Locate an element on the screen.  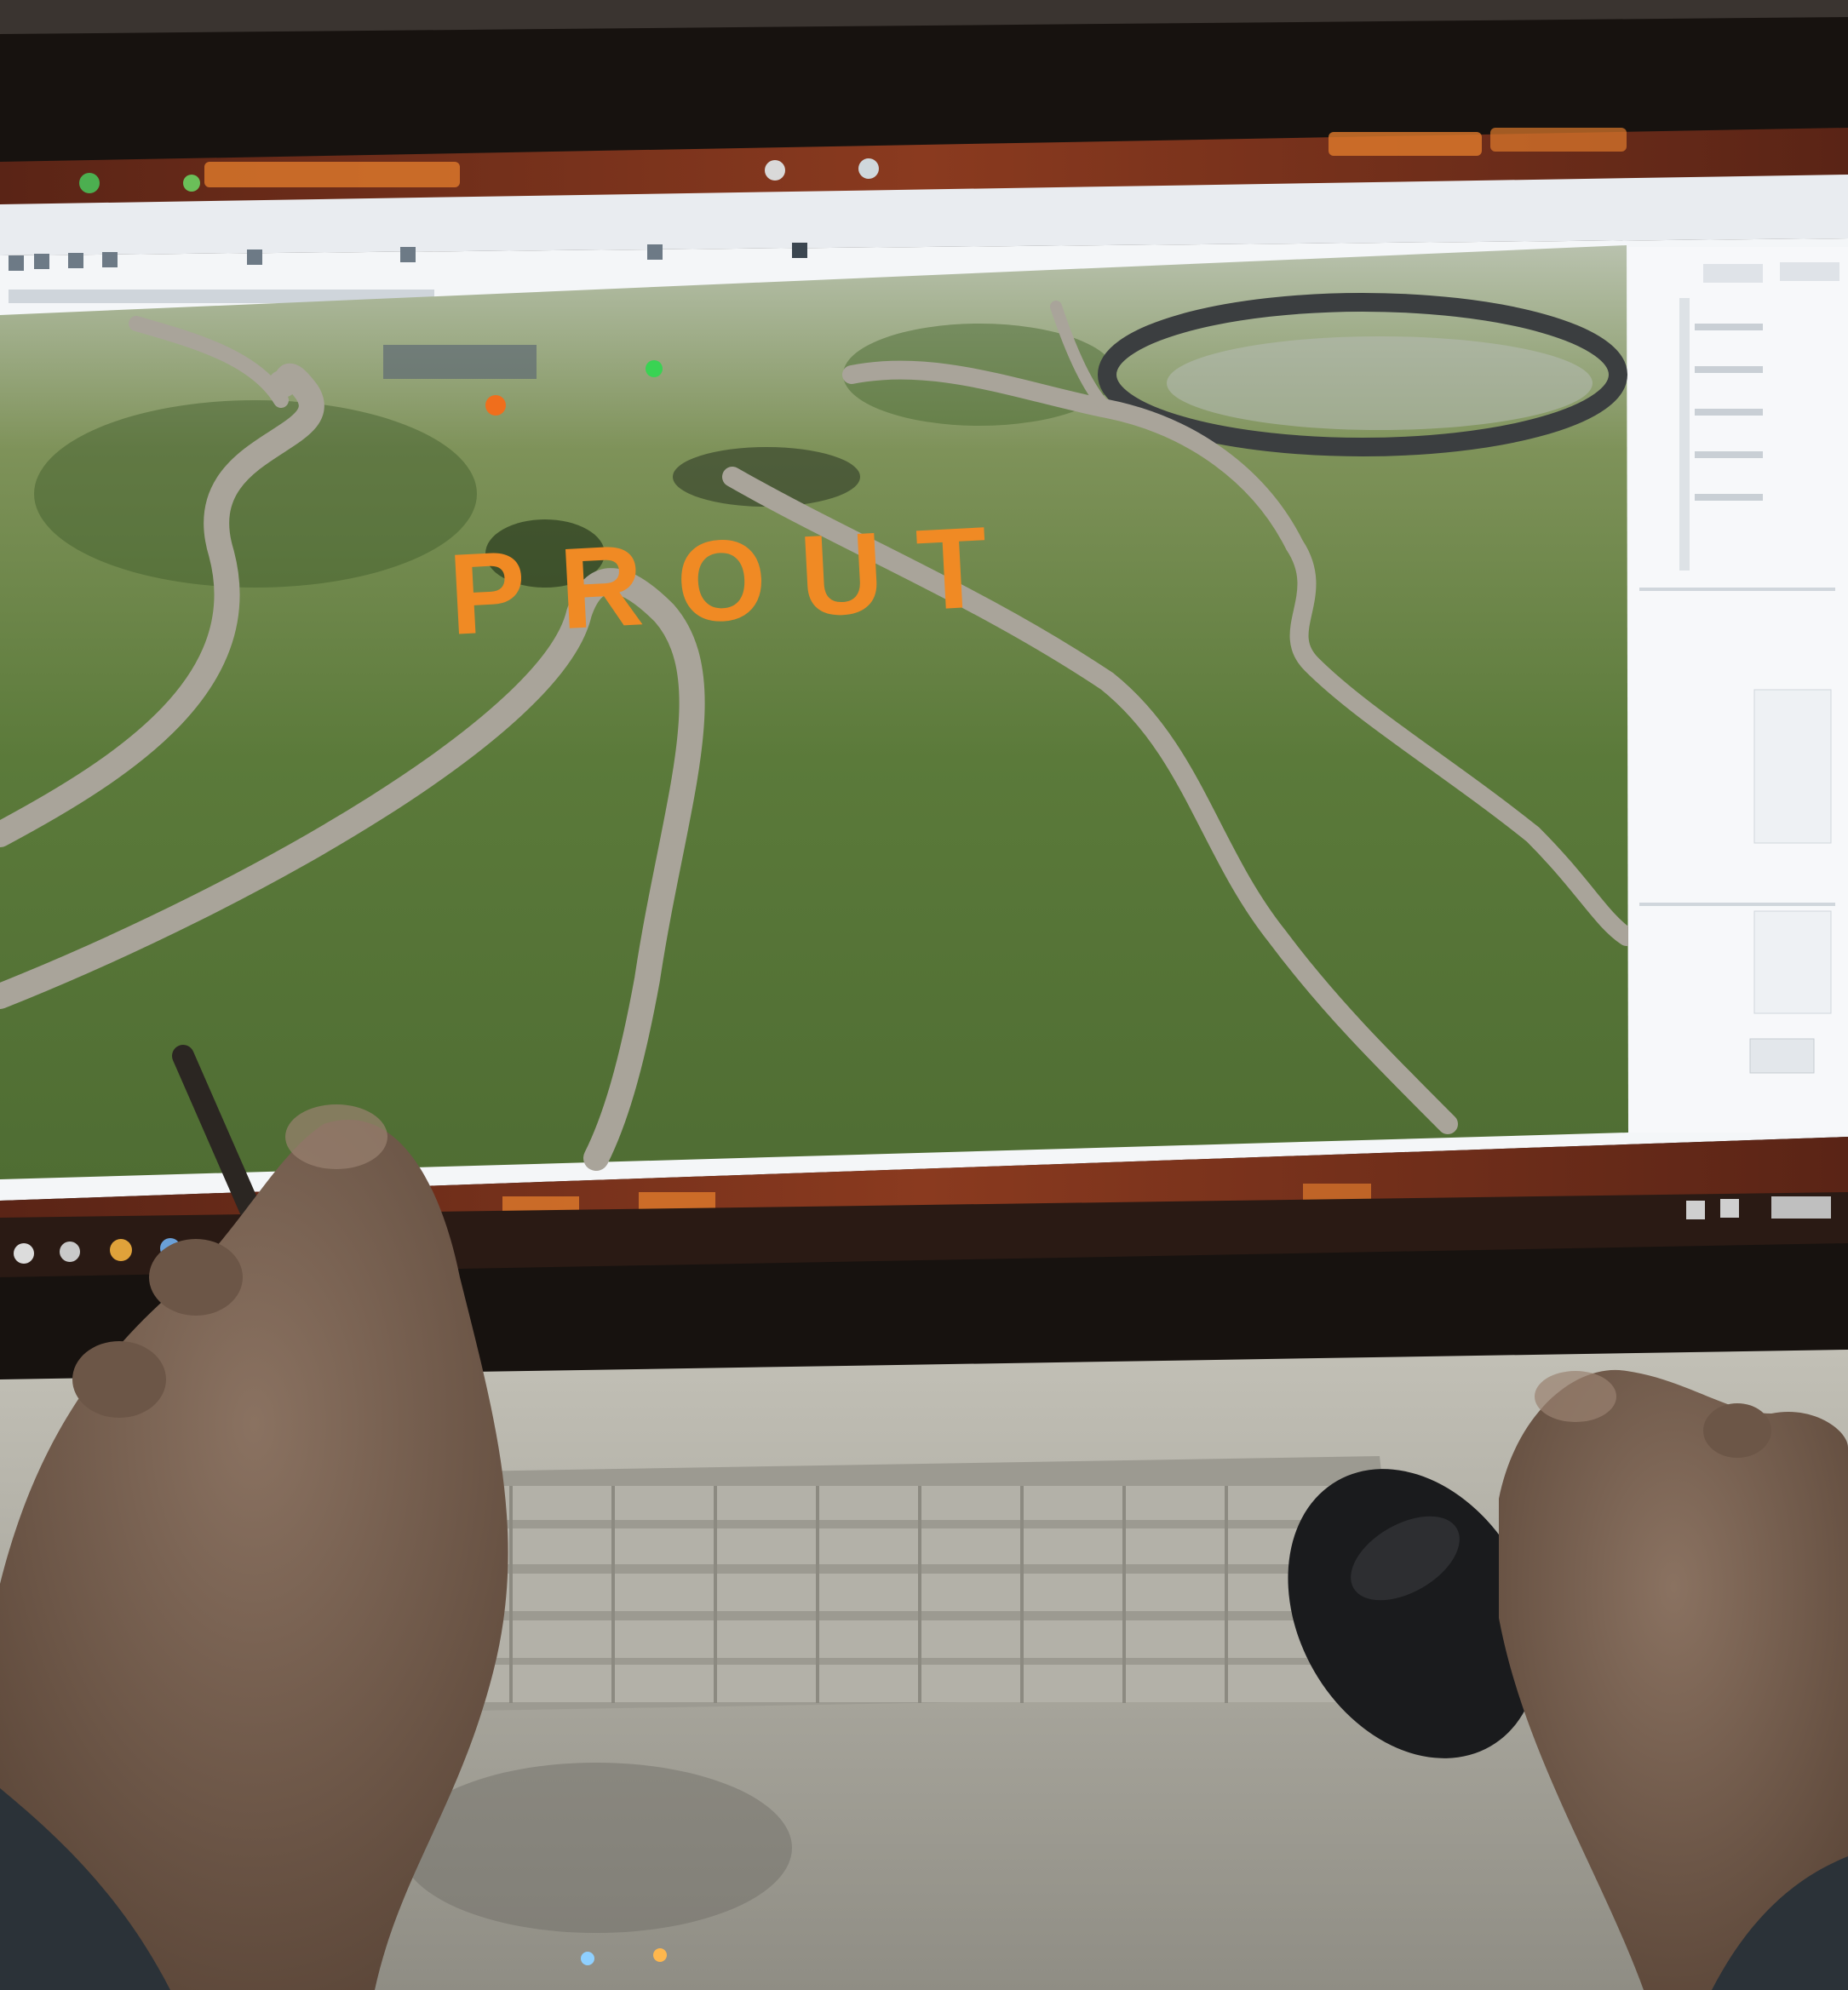
race-track-infield is located at coordinates (1380, 383).